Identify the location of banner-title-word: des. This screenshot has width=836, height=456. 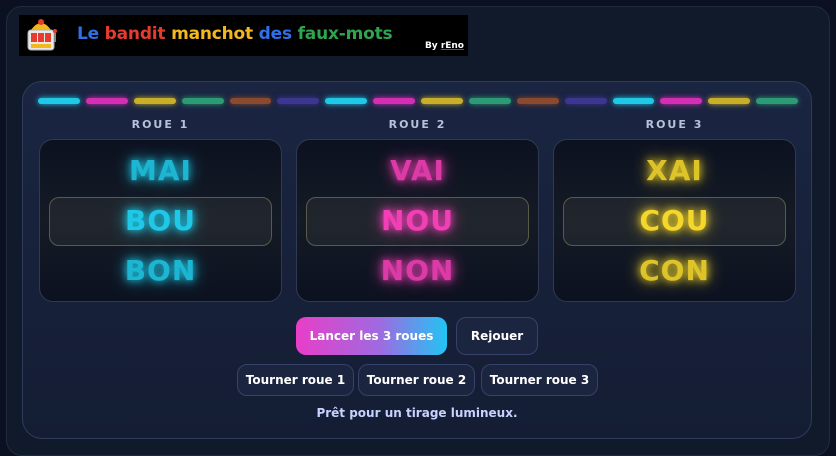
(272, 34).